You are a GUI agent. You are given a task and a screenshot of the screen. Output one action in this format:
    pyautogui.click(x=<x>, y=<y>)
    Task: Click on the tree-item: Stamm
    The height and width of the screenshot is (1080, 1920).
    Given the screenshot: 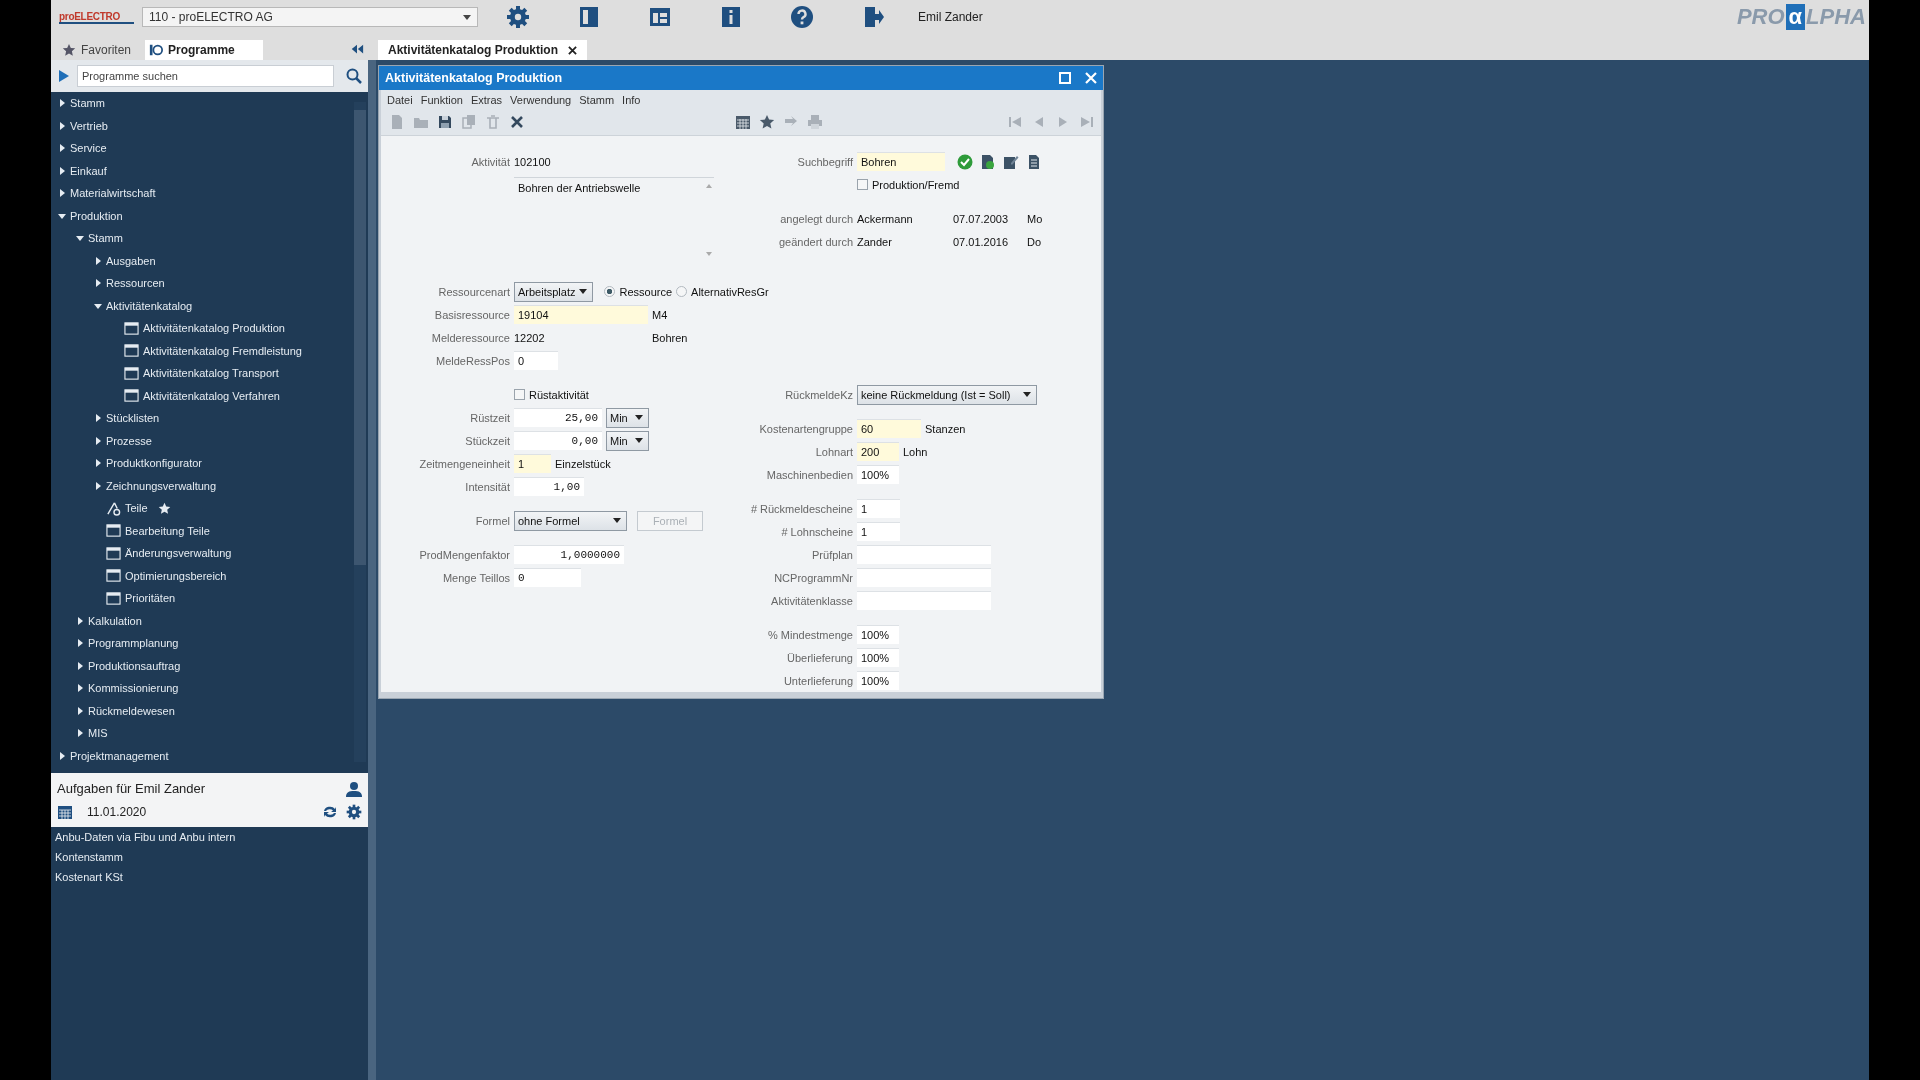 What is the action you would take?
    pyautogui.click(x=209, y=238)
    